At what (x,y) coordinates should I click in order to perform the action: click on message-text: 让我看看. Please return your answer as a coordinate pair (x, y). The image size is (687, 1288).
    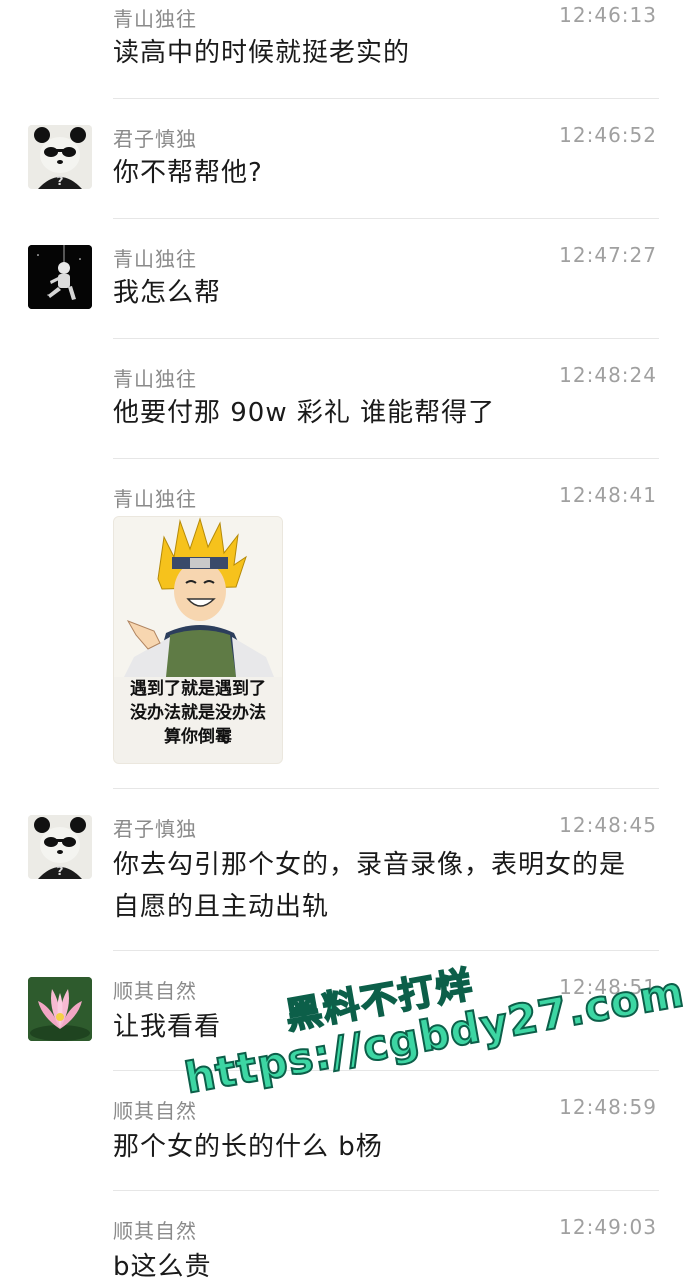
    Looking at the image, I should click on (167, 1027).